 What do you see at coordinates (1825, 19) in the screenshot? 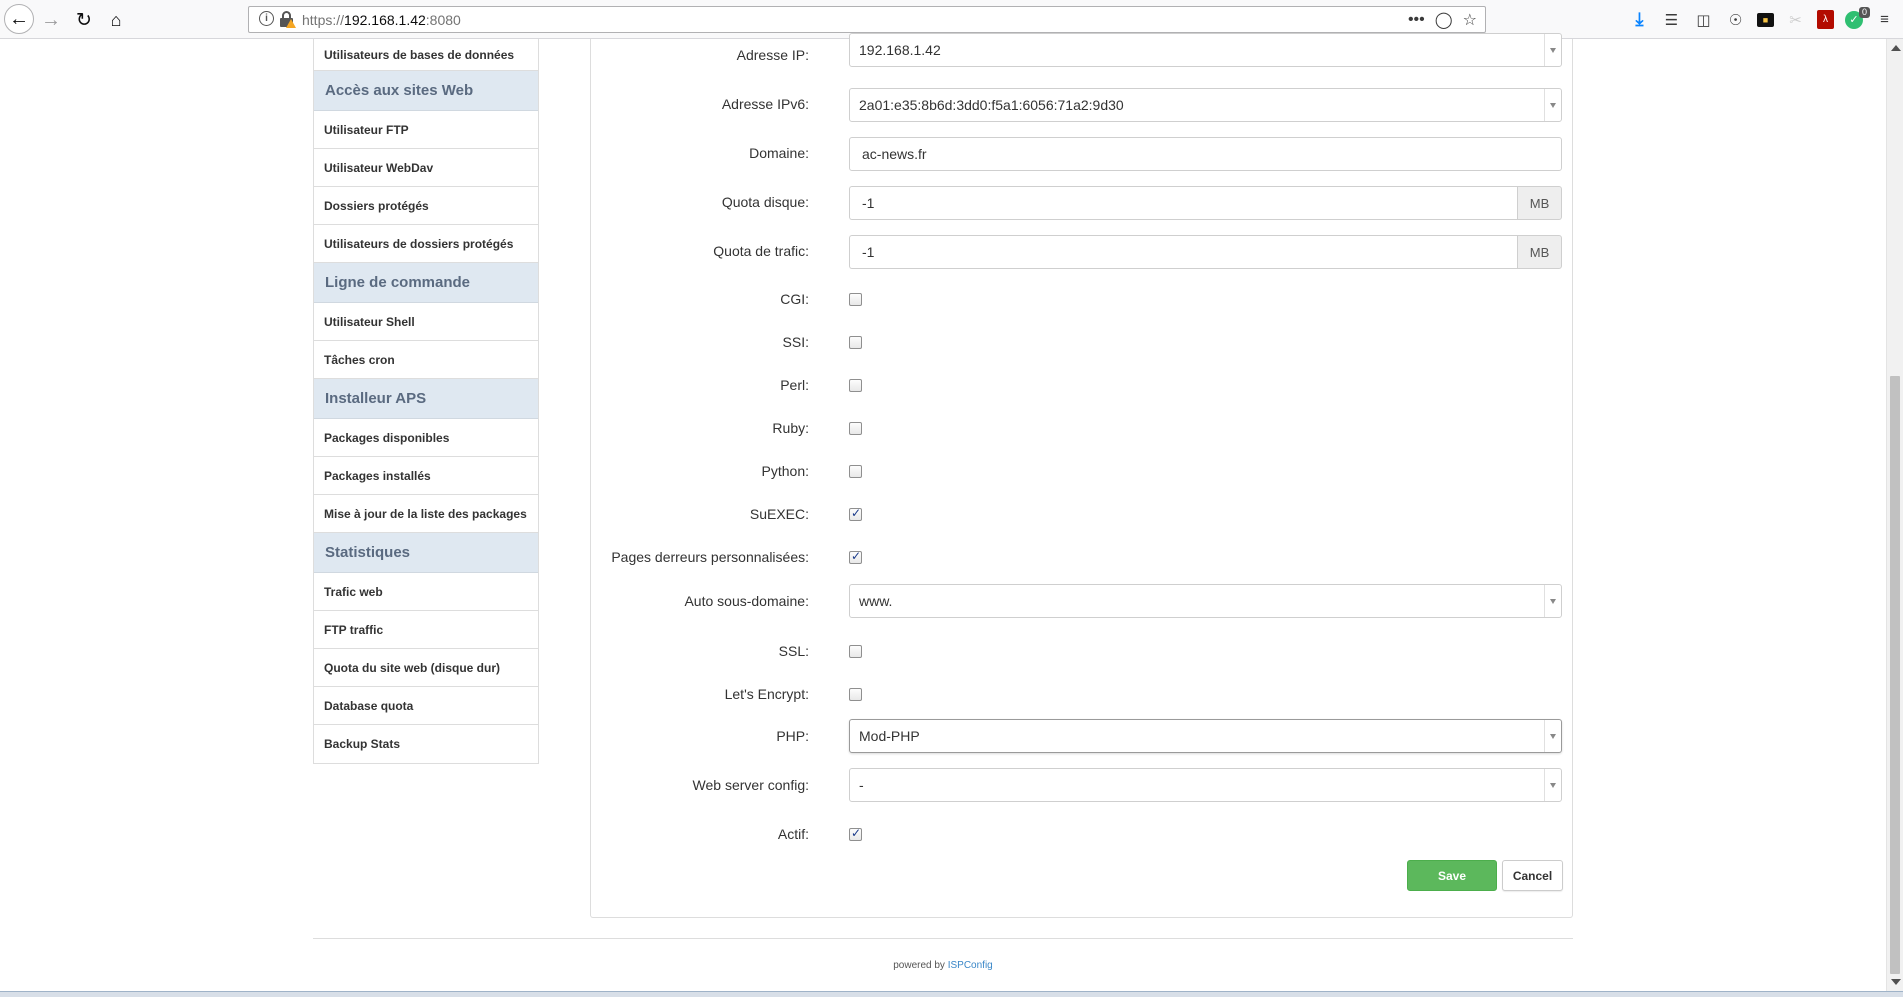
I see `pdf-icon: λ` at bounding box center [1825, 19].